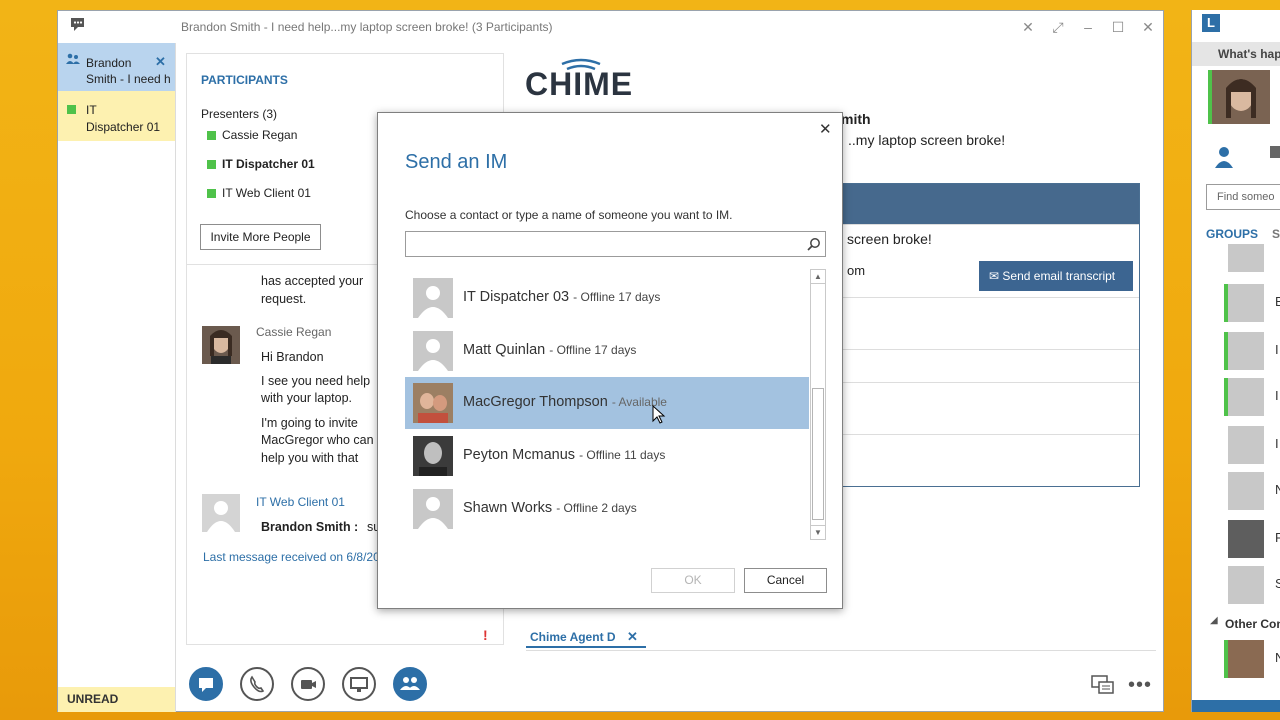 The image size is (1280, 720). What do you see at coordinates (211, 193) in the screenshot?
I see `presence-available-icon` at bounding box center [211, 193].